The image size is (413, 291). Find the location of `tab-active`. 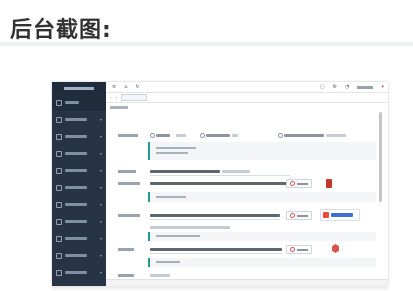

tab-active is located at coordinates (134, 97).